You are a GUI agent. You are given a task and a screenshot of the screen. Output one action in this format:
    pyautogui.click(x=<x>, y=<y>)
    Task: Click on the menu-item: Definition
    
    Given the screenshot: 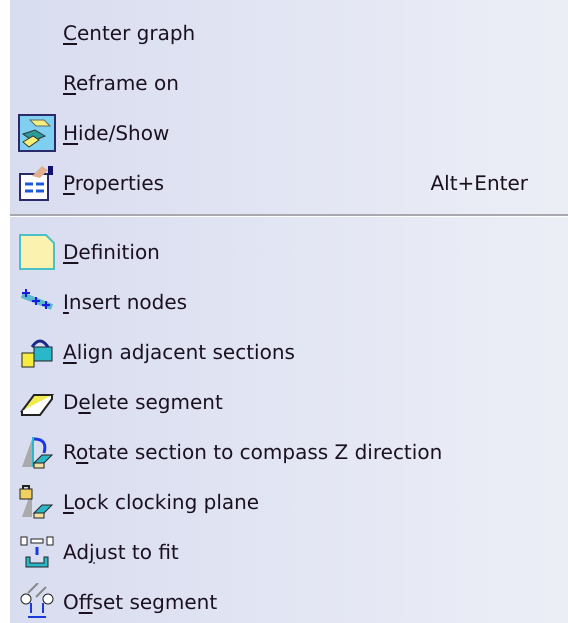 What is the action you would take?
    pyautogui.click(x=111, y=252)
    